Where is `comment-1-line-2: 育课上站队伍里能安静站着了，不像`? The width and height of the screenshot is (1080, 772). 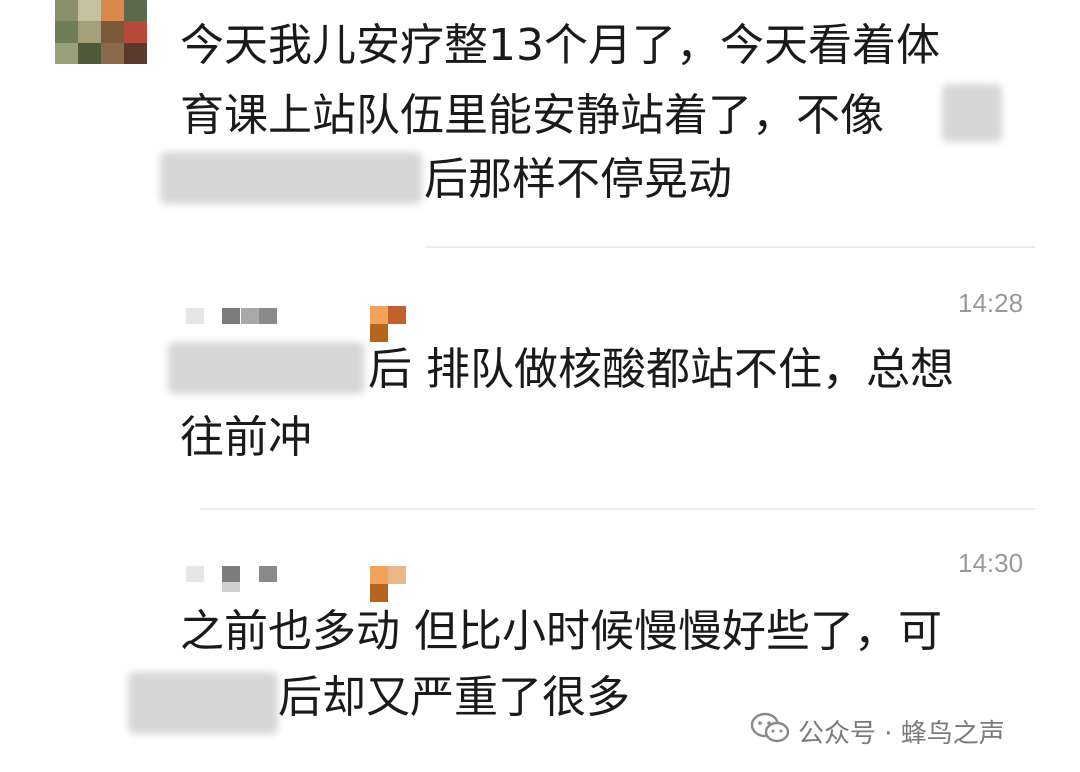 comment-1-line-2: 育课上站队伍里能安静站着了，不像 is located at coordinates (532, 115).